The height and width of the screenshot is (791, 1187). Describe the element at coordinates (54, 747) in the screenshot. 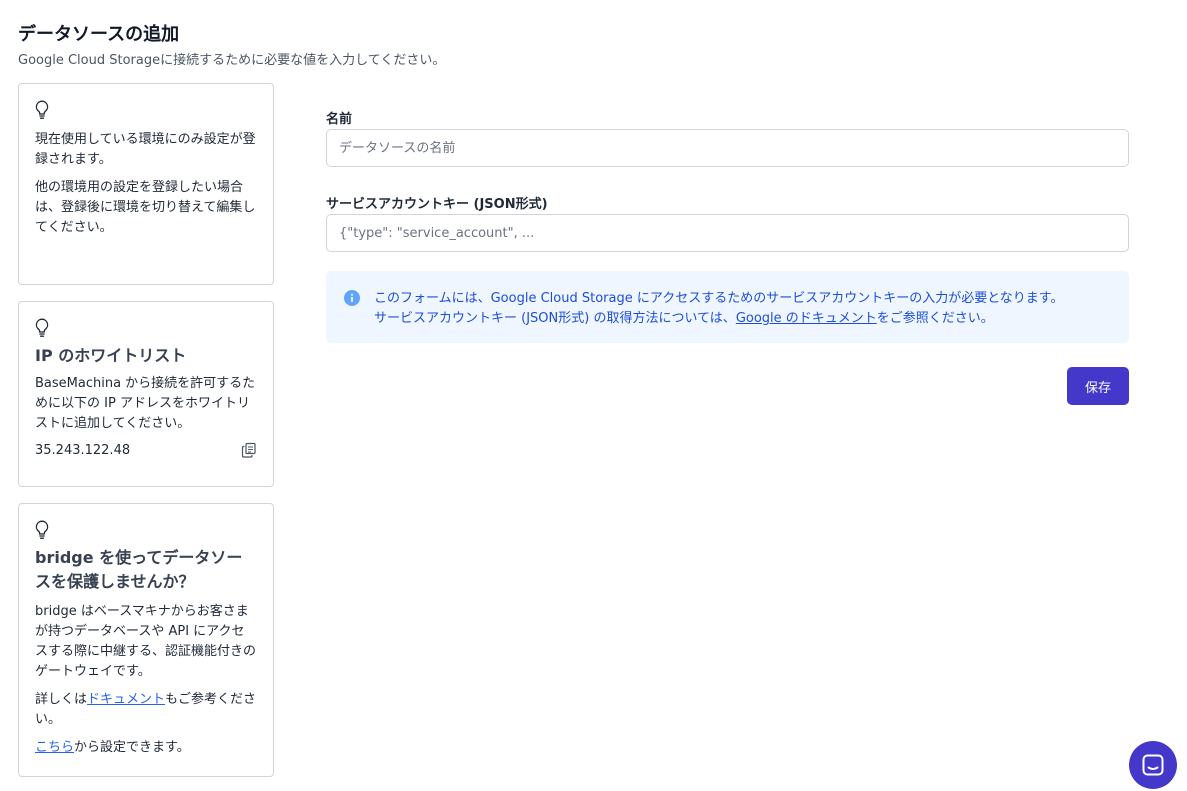

I see `bridge-settings-link: こちら` at that location.